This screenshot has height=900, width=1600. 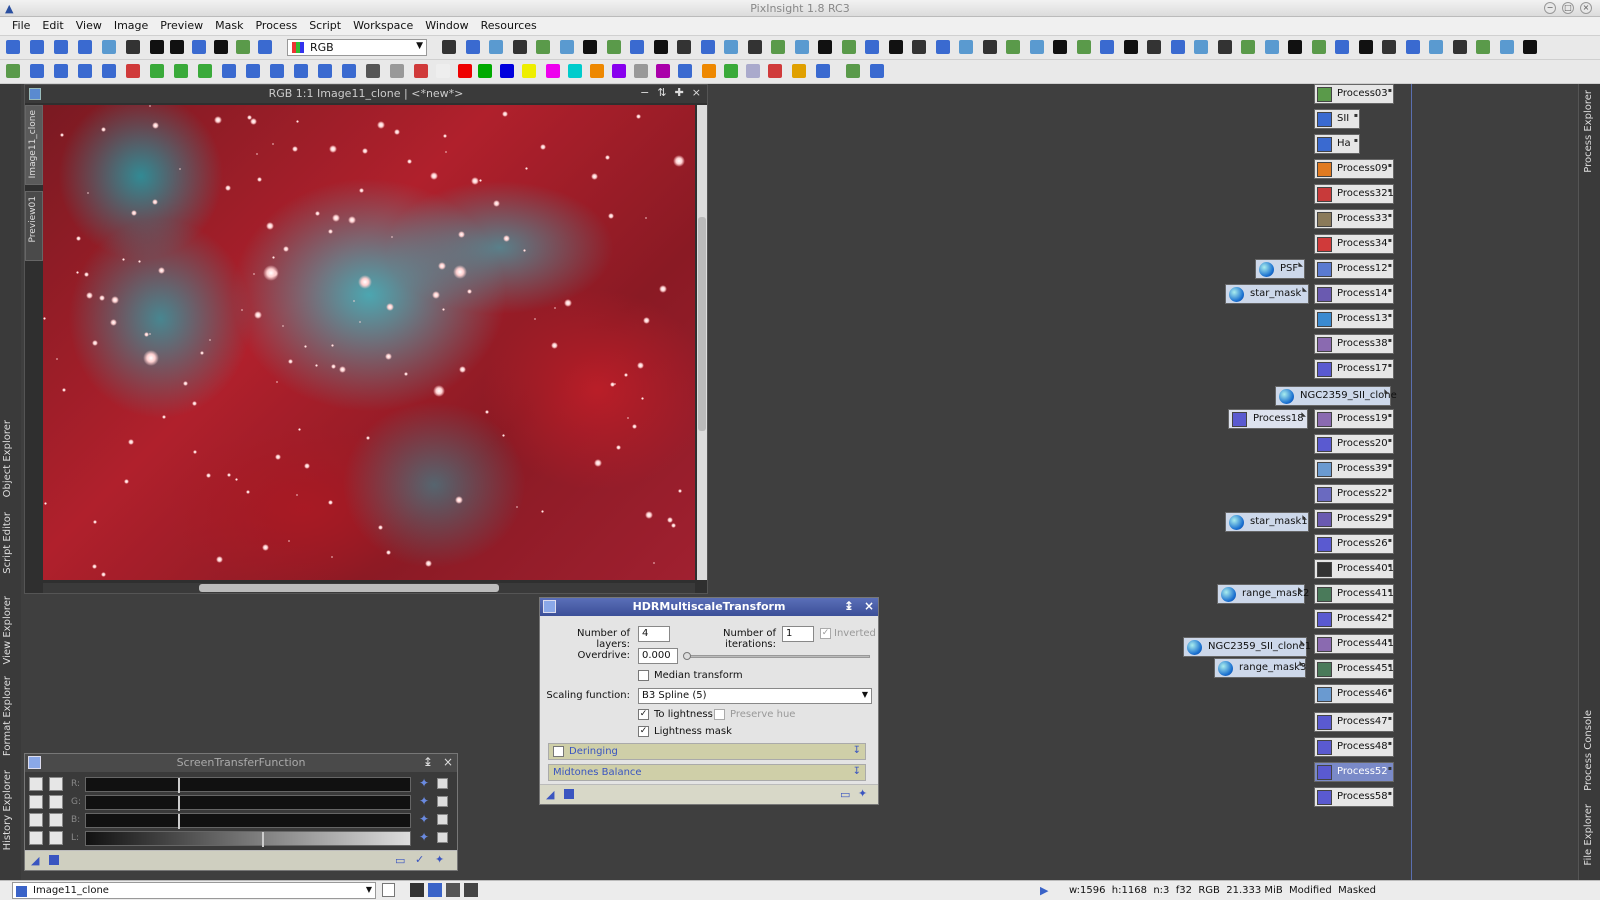 I want to click on median-checkbox, so click(x=643, y=675).